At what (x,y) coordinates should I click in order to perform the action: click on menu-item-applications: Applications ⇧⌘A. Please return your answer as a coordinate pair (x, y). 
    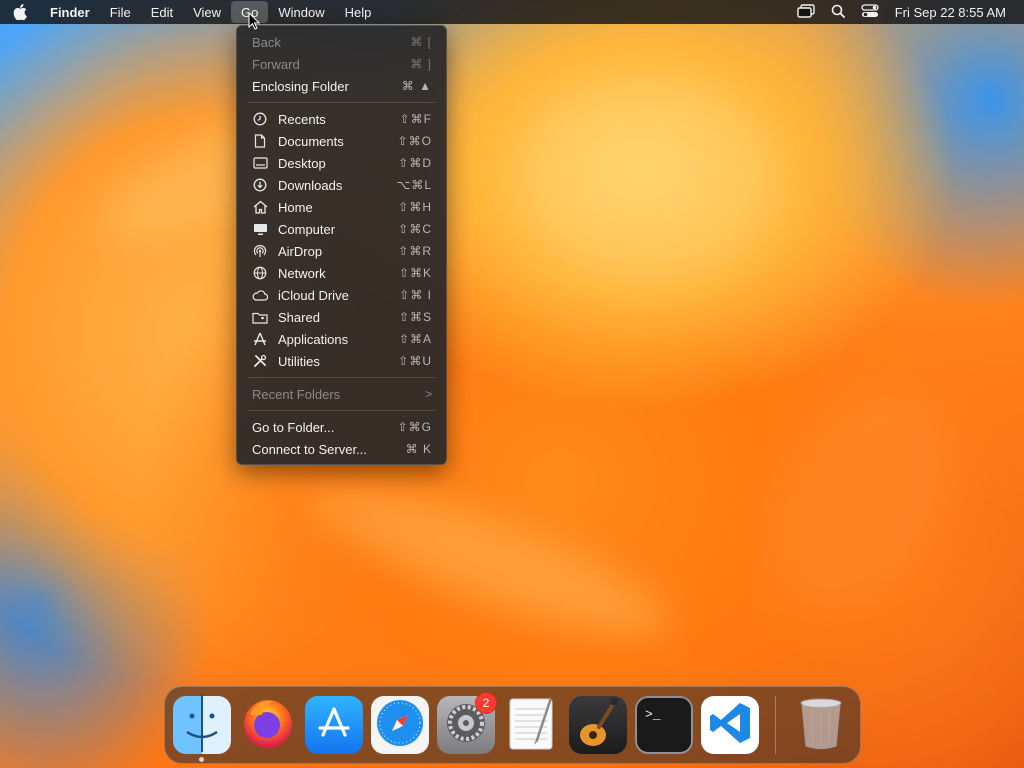
    Looking at the image, I should click on (341, 339).